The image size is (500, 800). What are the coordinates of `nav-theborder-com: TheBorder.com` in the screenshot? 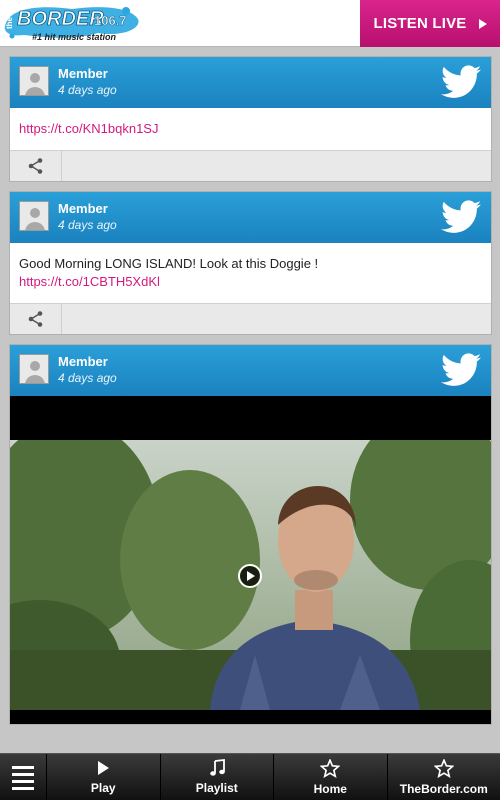 It's located at (444, 777).